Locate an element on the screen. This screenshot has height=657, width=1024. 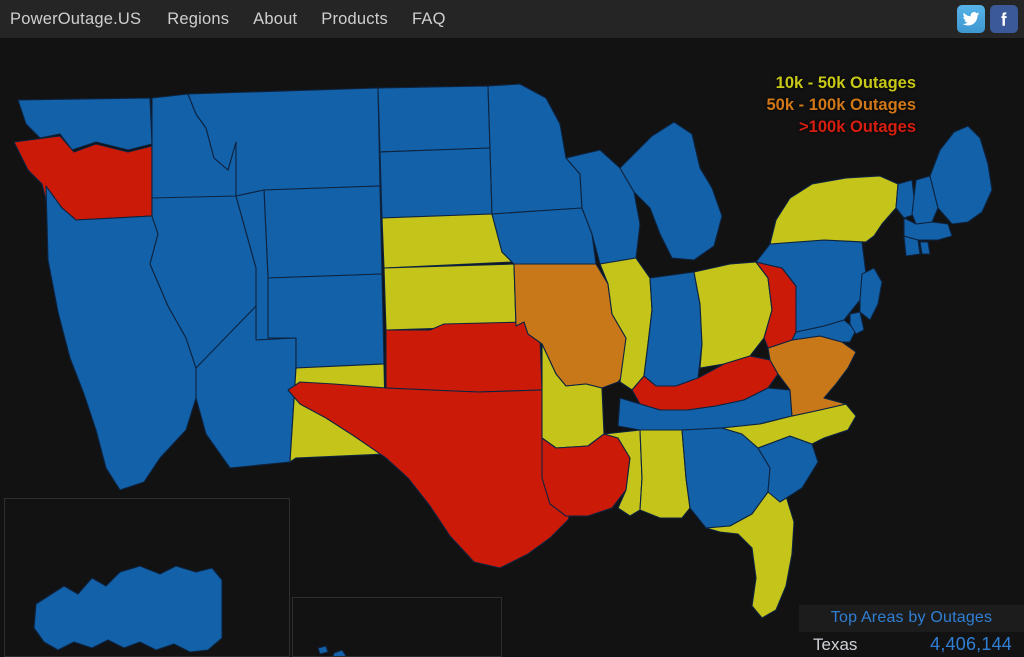
hawaii-inset-frame is located at coordinates (397, 627).